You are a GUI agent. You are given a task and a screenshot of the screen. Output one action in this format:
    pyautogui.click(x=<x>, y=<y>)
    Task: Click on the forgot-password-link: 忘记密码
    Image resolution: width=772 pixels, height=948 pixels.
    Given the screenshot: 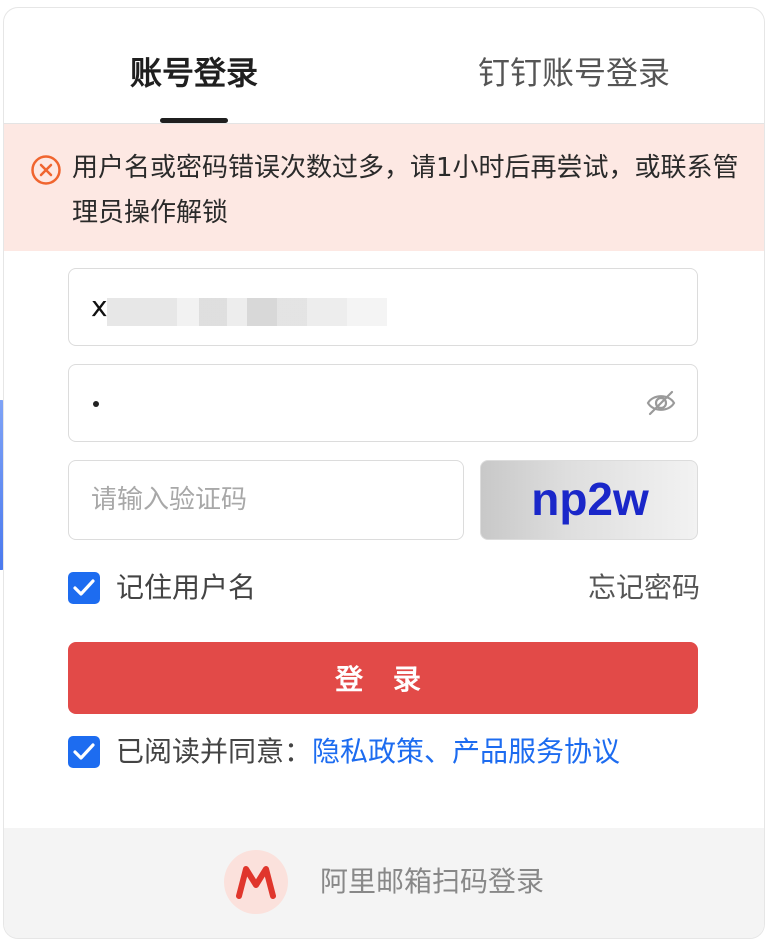 What is the action you would take?
    pyautogui.click(x=644, y=588)
    